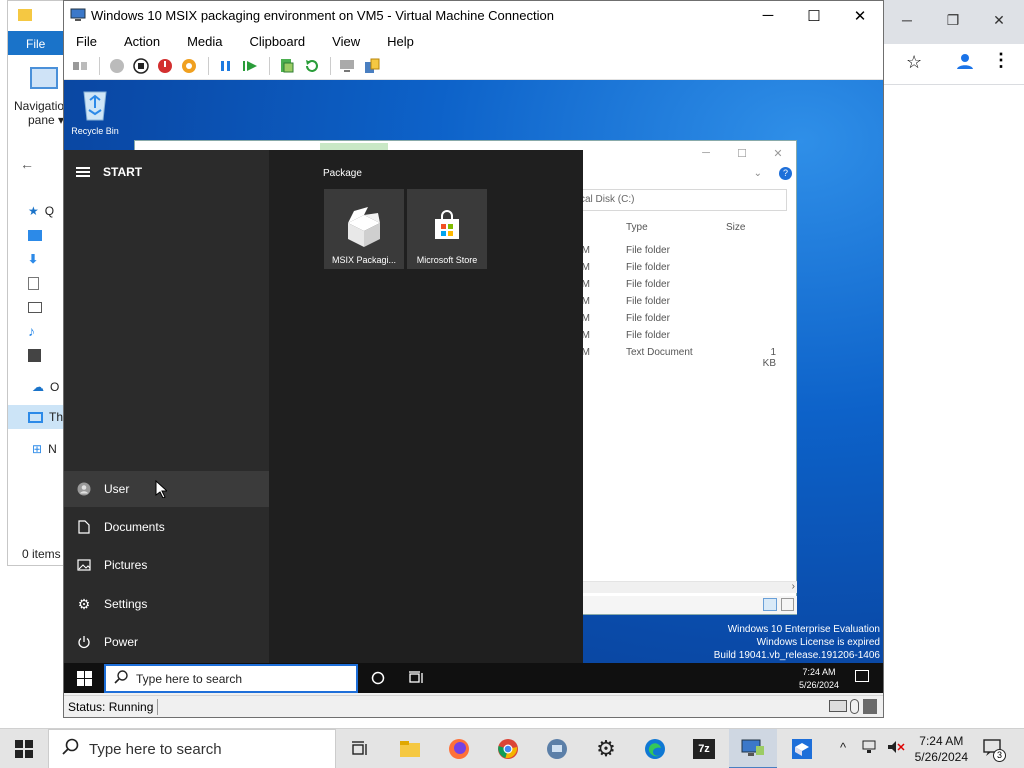 This screenshot has height=768, width=1024. What do you see at coordinates (680, 358) in the screenshot?
I see `table-row: PMText Document1 KB` at bounding box center [680, 358].